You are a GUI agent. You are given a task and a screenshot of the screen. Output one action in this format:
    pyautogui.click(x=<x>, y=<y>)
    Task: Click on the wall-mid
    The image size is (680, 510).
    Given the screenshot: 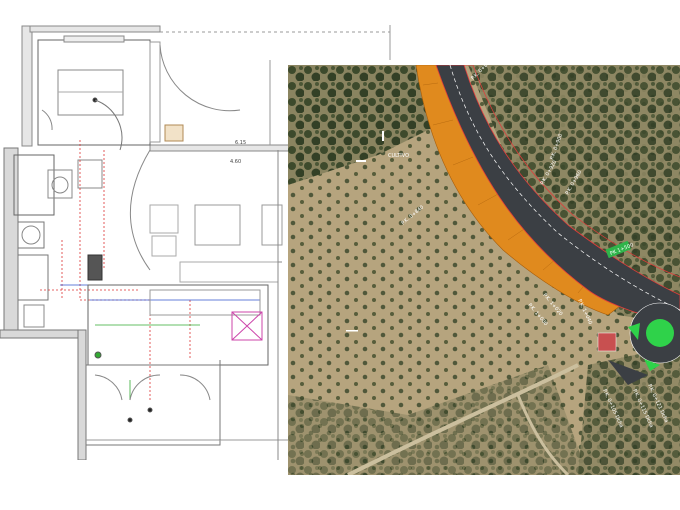 What is the action you would take?
    pyautogui.click(x=220, y=148)
    